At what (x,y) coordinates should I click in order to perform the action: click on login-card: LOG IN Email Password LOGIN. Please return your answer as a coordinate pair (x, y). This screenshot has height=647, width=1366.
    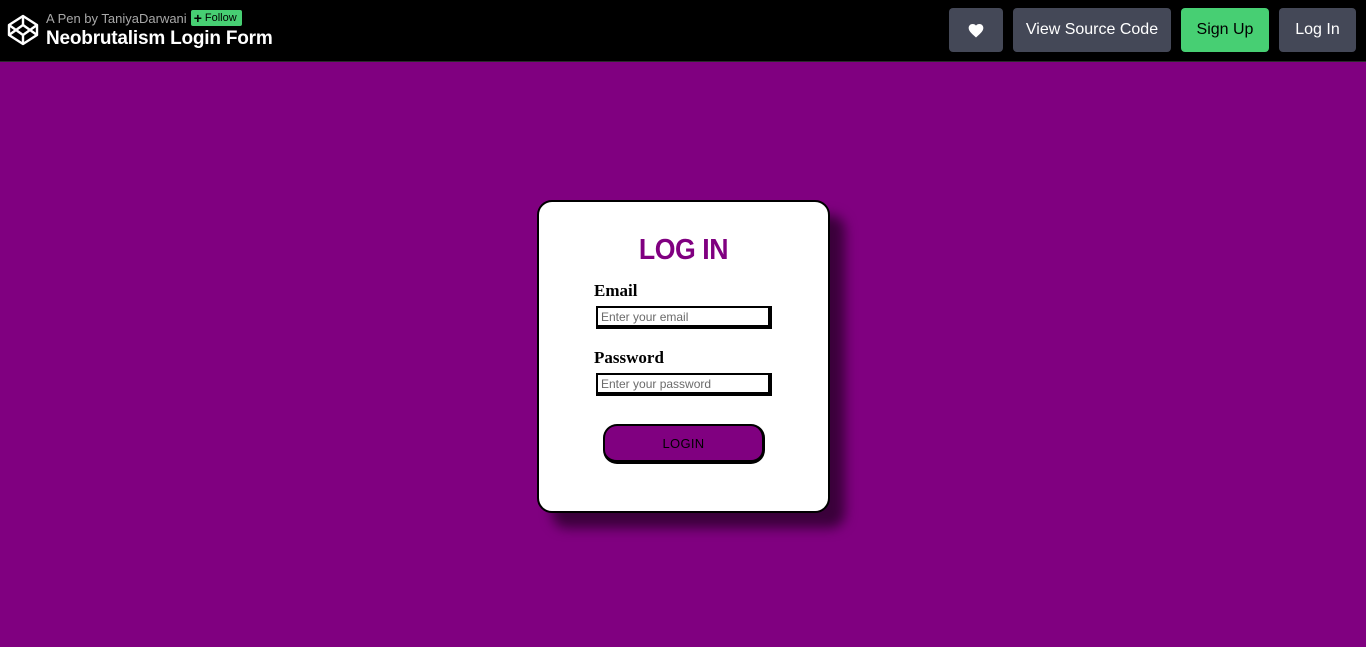
    Looking at the image, I should click on (683, 356).